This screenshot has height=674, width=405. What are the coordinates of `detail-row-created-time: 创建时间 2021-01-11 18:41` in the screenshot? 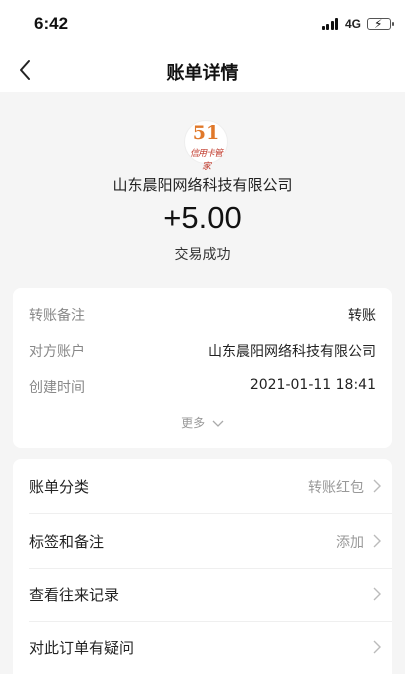 It's located at (202, 386).